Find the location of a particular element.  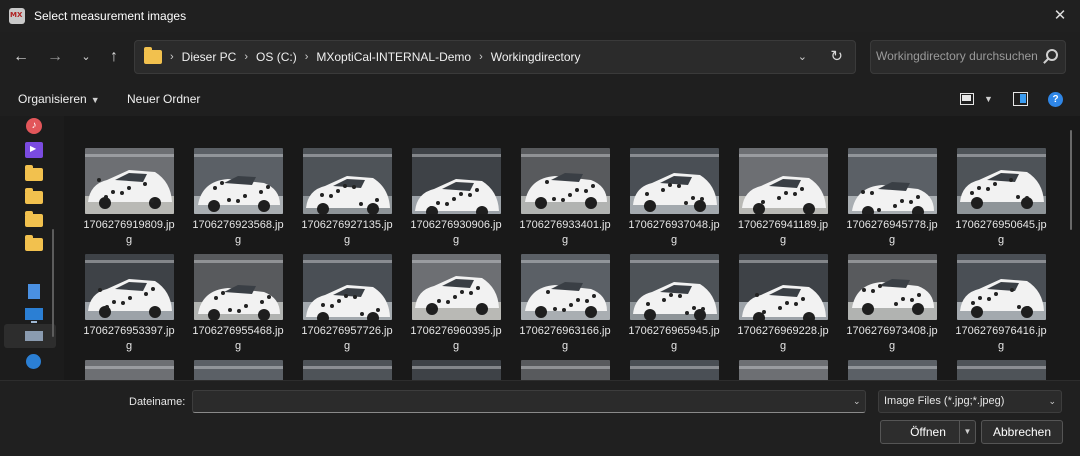

breadcrumb-drive: OS (C:) is located at coordinates (276, 57).